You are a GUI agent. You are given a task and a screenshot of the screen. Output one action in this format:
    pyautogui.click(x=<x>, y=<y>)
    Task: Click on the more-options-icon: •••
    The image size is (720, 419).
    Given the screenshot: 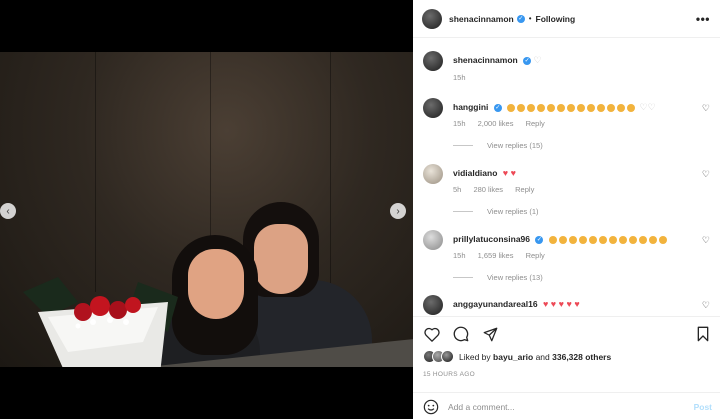 What is the action you would take?
    pyautogui.click(x=703, y=19)
    